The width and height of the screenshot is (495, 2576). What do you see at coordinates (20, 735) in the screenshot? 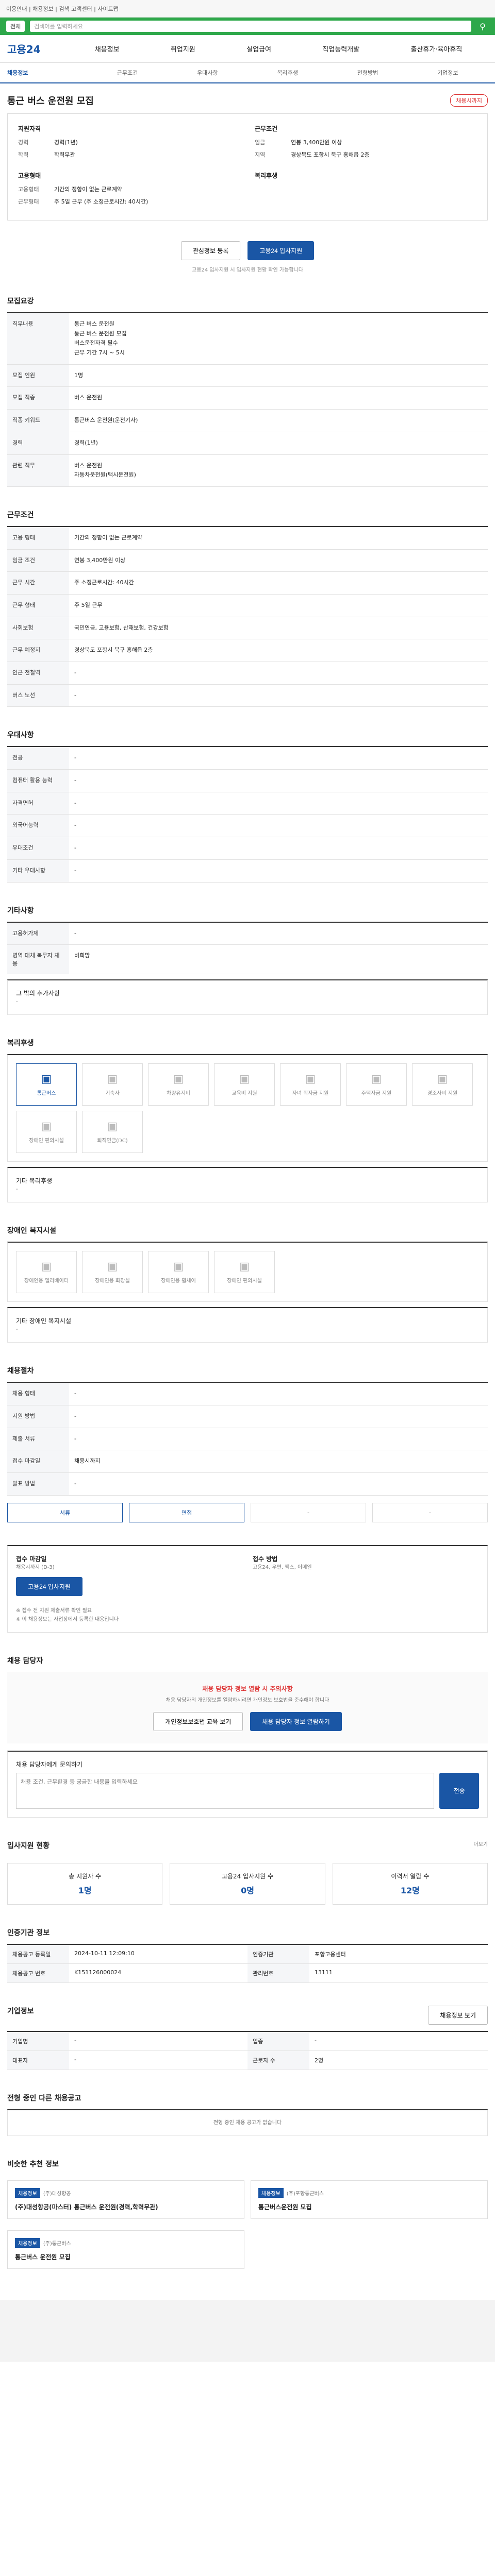
I see `preference-title: 우대사항` at bounding box center [20, 735].